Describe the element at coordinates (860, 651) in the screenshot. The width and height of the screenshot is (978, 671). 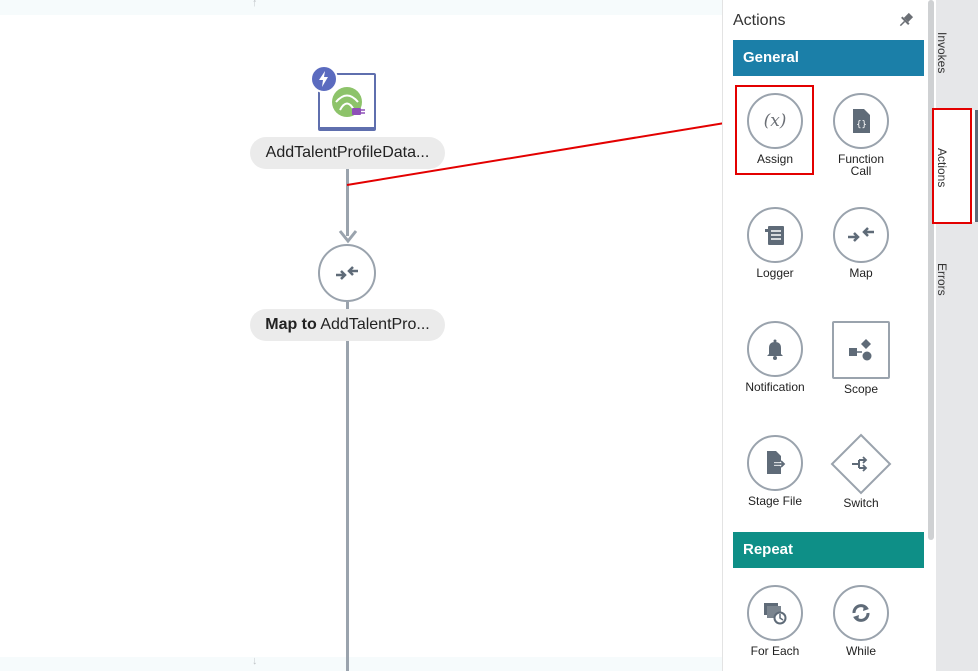
I see `action-while-label: While` at that location.